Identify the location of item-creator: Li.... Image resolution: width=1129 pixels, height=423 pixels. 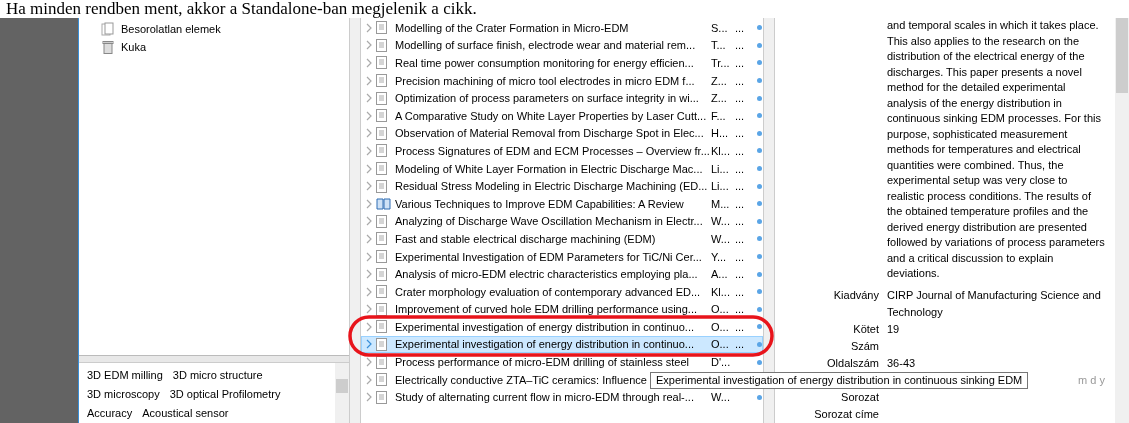
(720, 168).